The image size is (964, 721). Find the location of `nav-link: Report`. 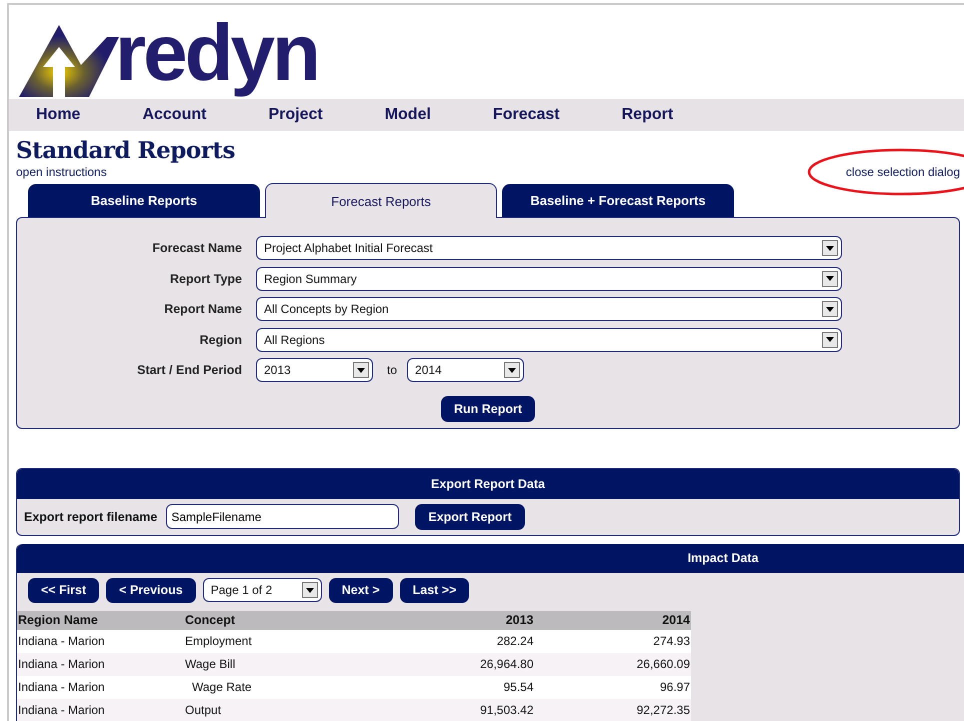

nav-link: Report is located at coordinates (648, 115).